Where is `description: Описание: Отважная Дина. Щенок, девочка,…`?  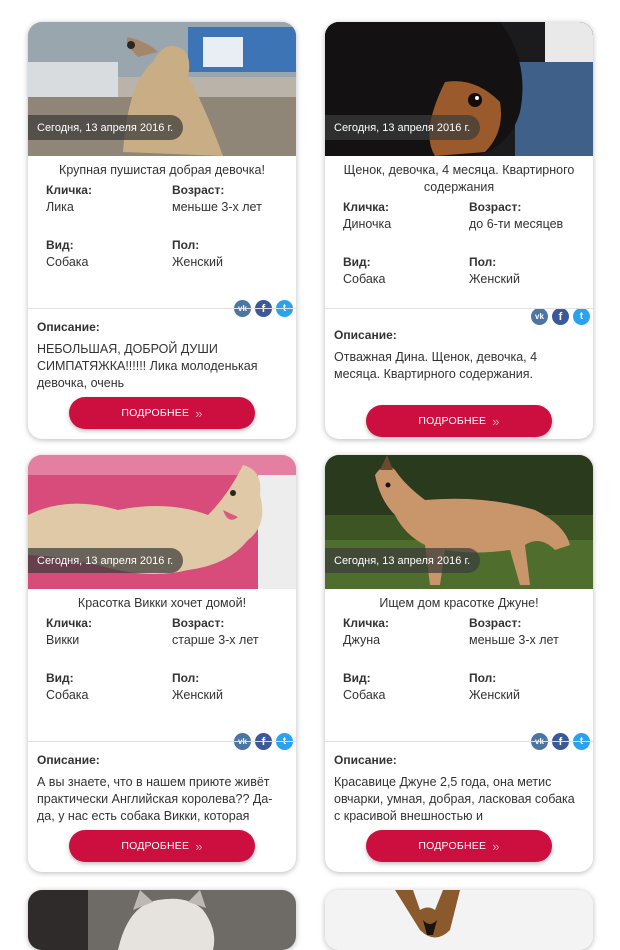
description: Описание: Отважная Дина. Щенок, девочка,… is located at coordinates (457, 363).